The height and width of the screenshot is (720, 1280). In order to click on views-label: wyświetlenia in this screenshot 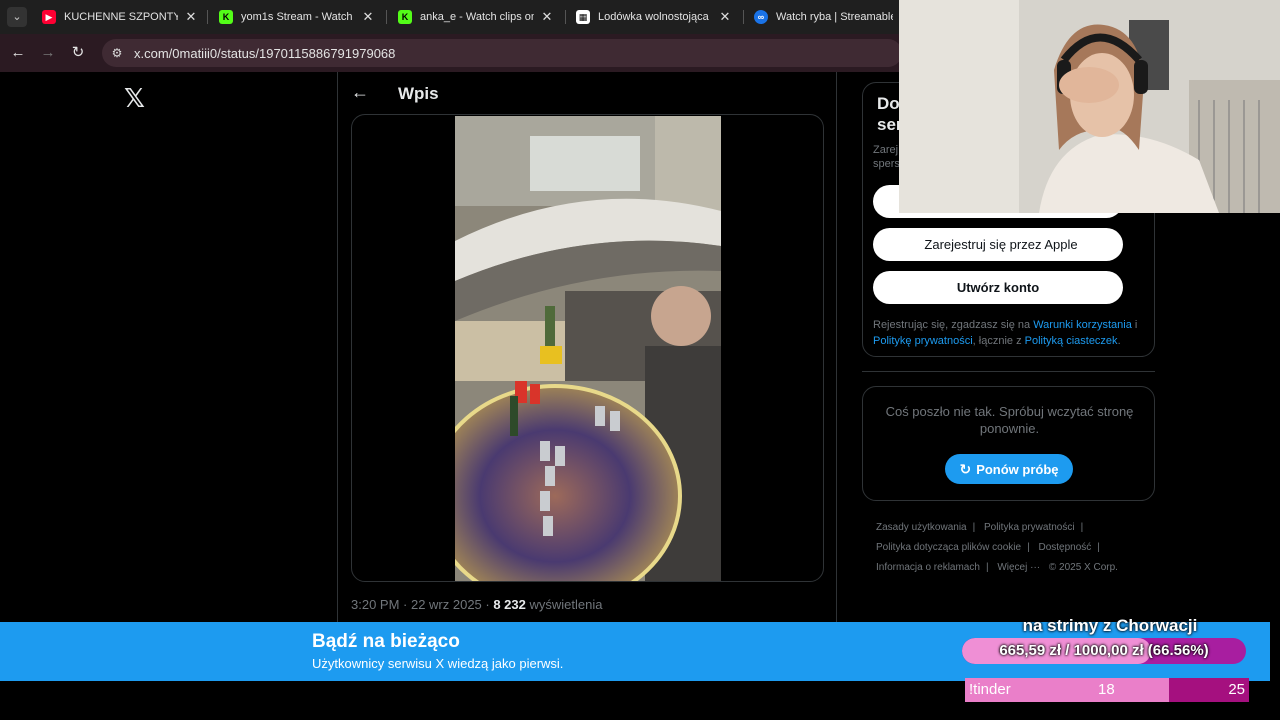, I will do `click(564, 604)`.